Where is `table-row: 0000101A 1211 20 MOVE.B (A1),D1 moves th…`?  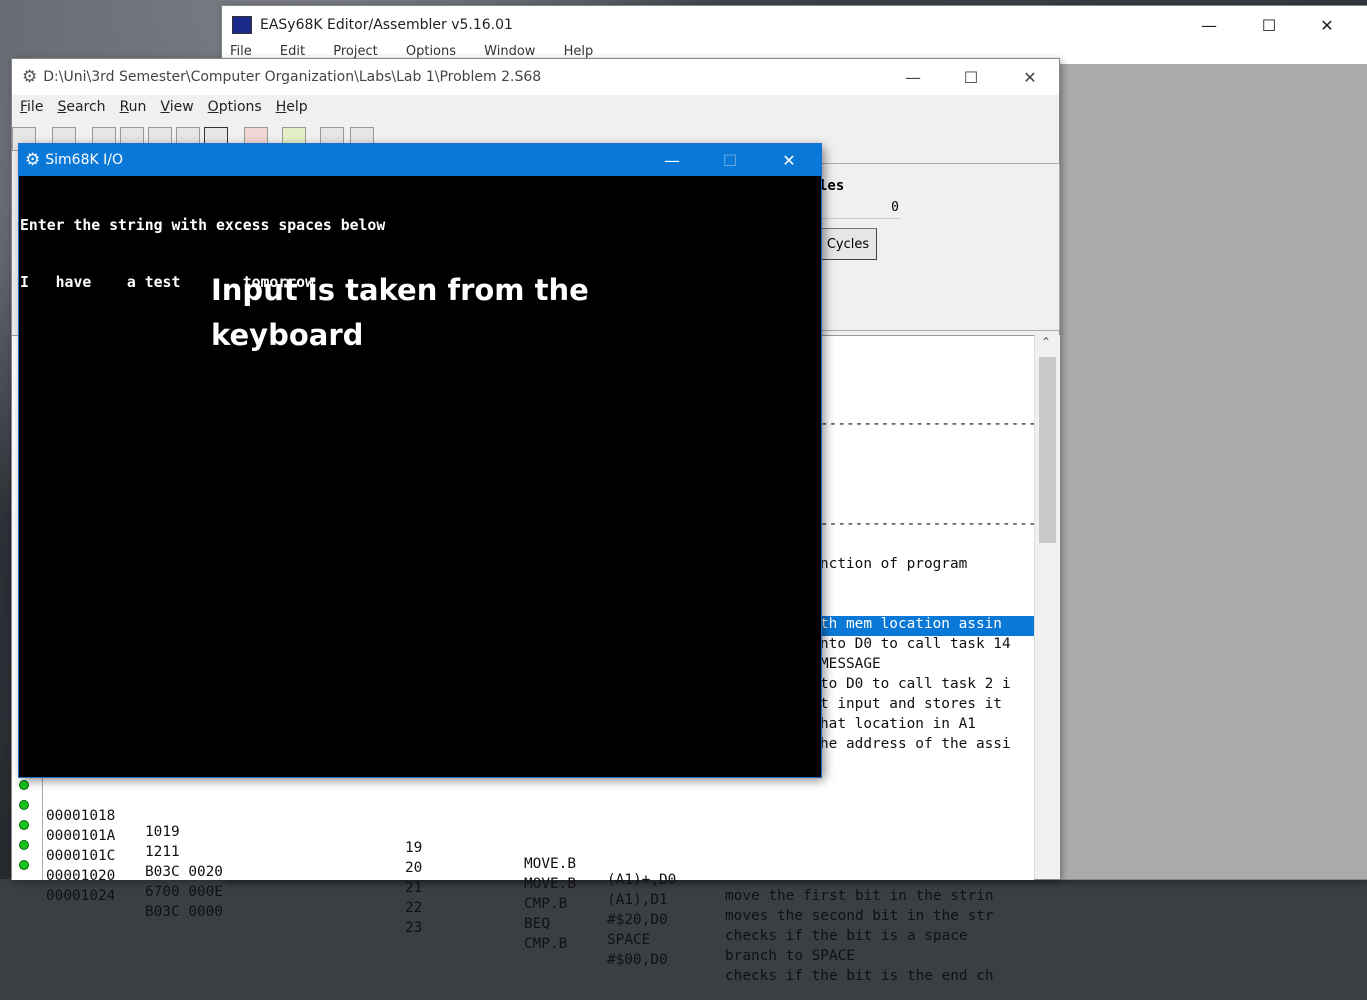 table-row: 0000101A 1211 20 MOVE.B (A1),D1 moves th… is located at coordinates (523, 860).